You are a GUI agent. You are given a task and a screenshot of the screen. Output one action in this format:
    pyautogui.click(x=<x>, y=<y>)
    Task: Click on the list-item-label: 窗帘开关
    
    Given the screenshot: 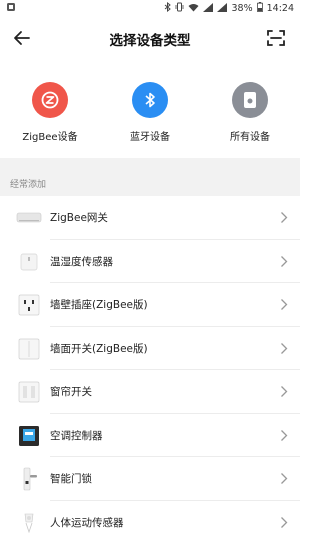 What is the action you would take?
    pyautogui.click(x=71, y=392)
    